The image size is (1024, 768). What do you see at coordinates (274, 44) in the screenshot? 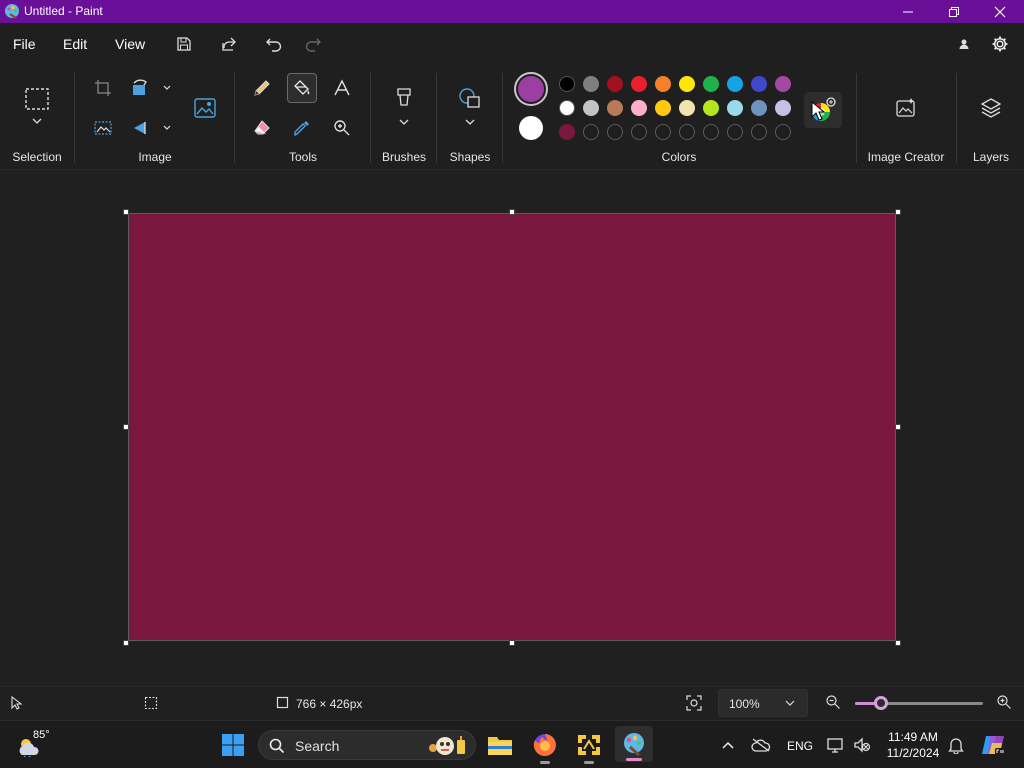
I see `undo-button` at bounding box center [274, 44].